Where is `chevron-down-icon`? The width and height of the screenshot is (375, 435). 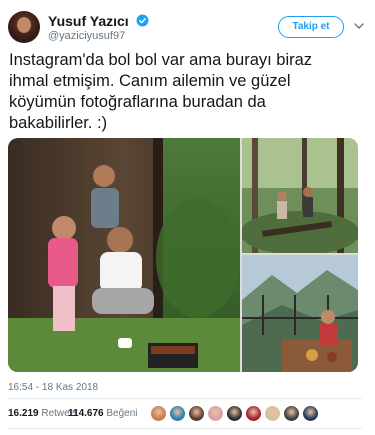
chevron-down-icon is located at coordinates (359, 26).